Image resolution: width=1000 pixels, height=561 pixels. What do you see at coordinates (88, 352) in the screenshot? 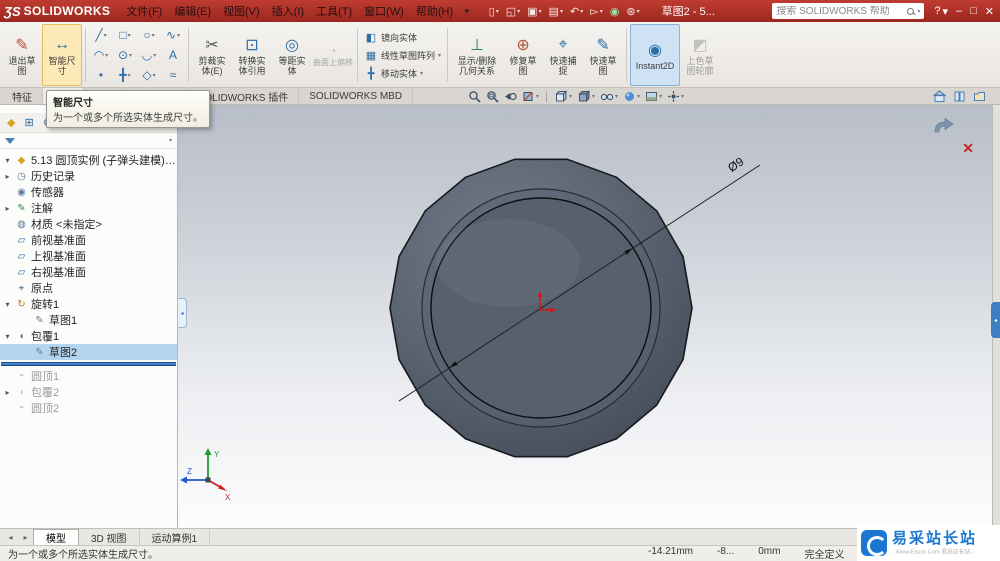
I see `tree-item-sketch2: ✎ 草图2` at bounding box center [88, 352].